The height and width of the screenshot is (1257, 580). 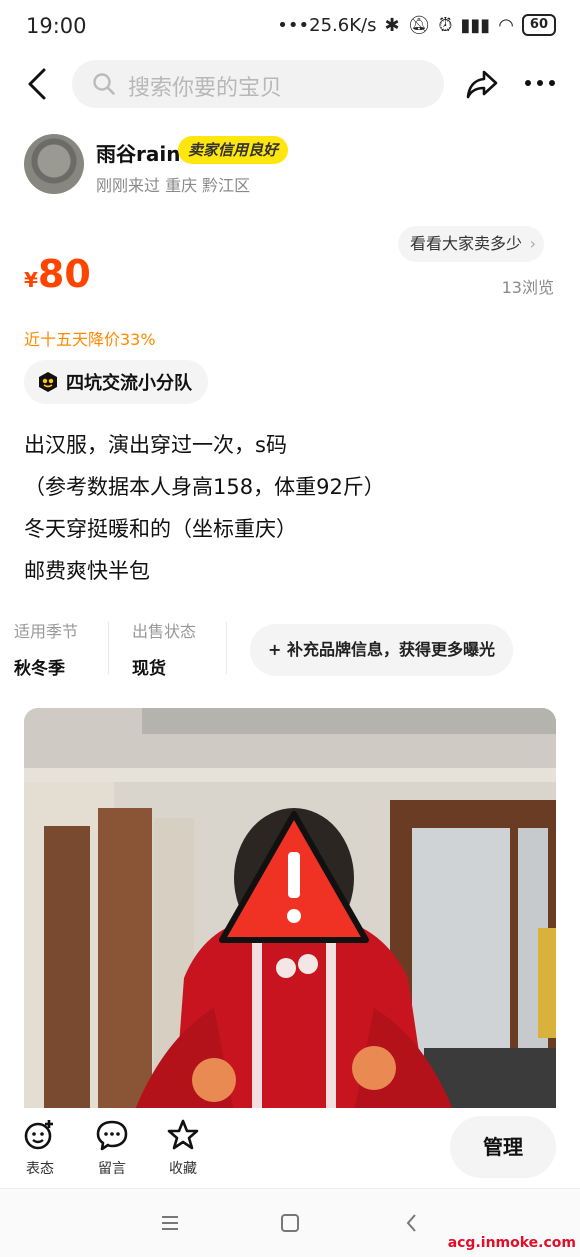 What do you see at coordinates (104, 84) in the screenshot?
I see `search-icon` at bounding box center [104, 84].